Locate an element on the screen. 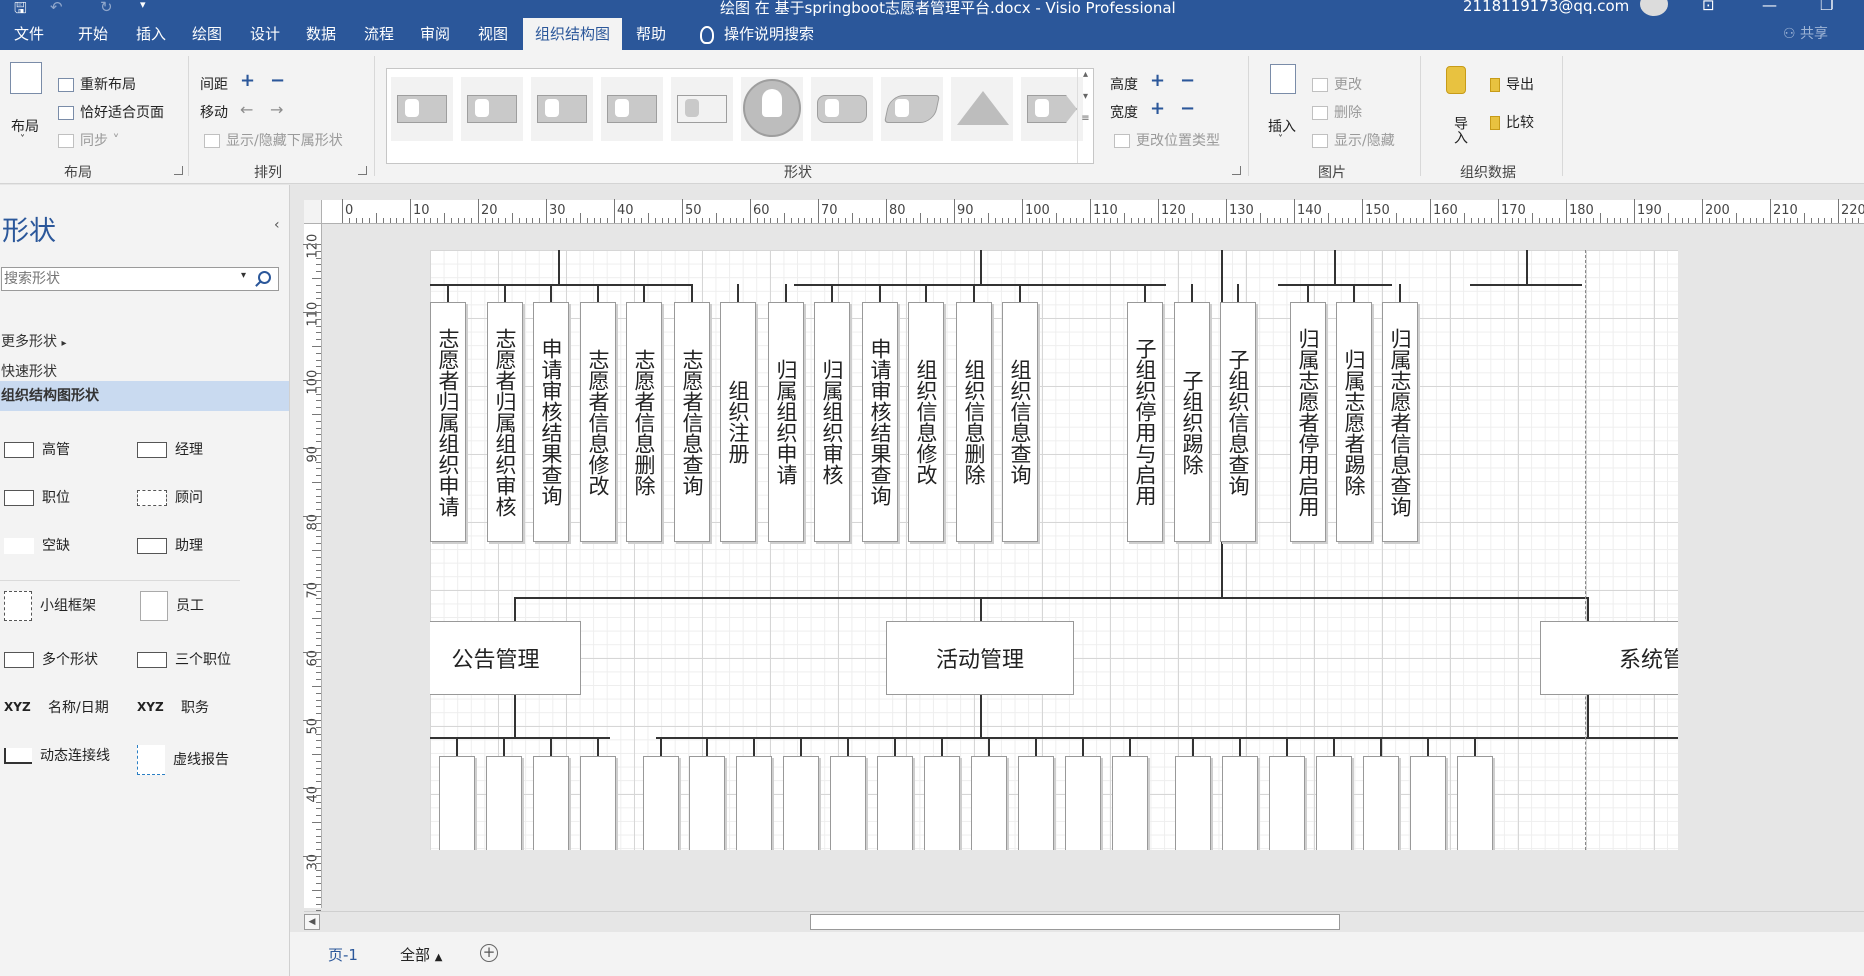 The width and height of the screenshot is (1864, 976). stencil-assistant: 助理 is located at coordinates (170, 545).